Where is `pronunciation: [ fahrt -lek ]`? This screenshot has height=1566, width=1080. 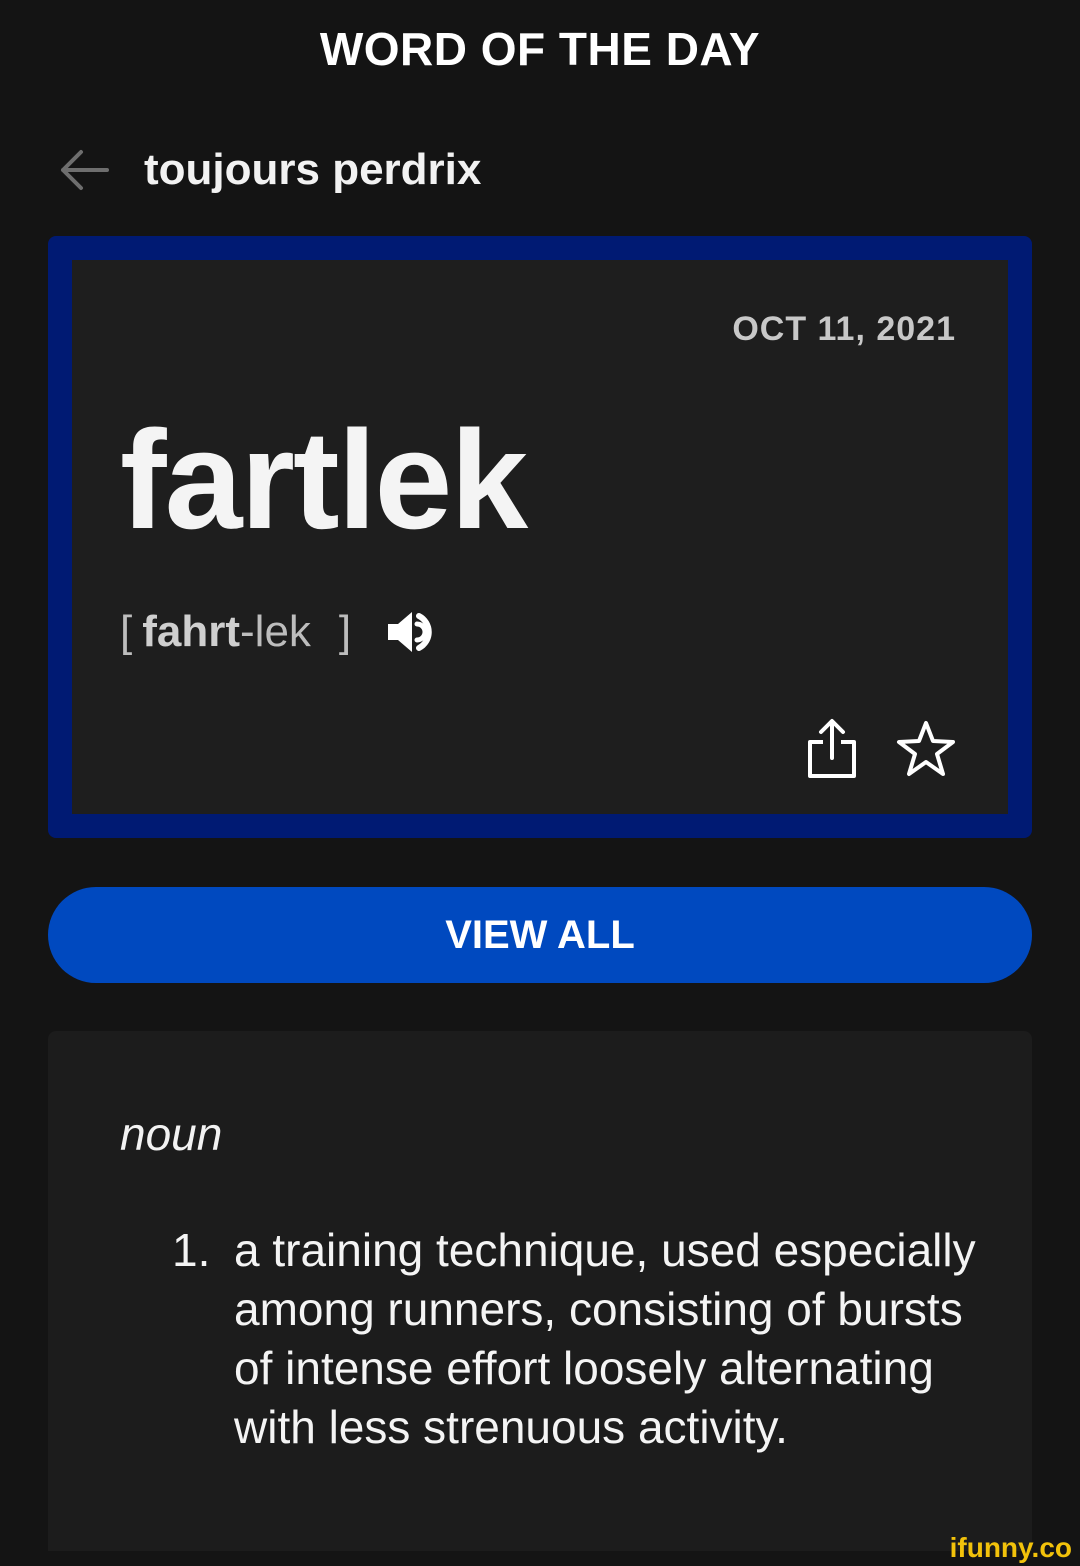 pronunciation: [ fahrt -lek ] is located at coordinates (282, 632).